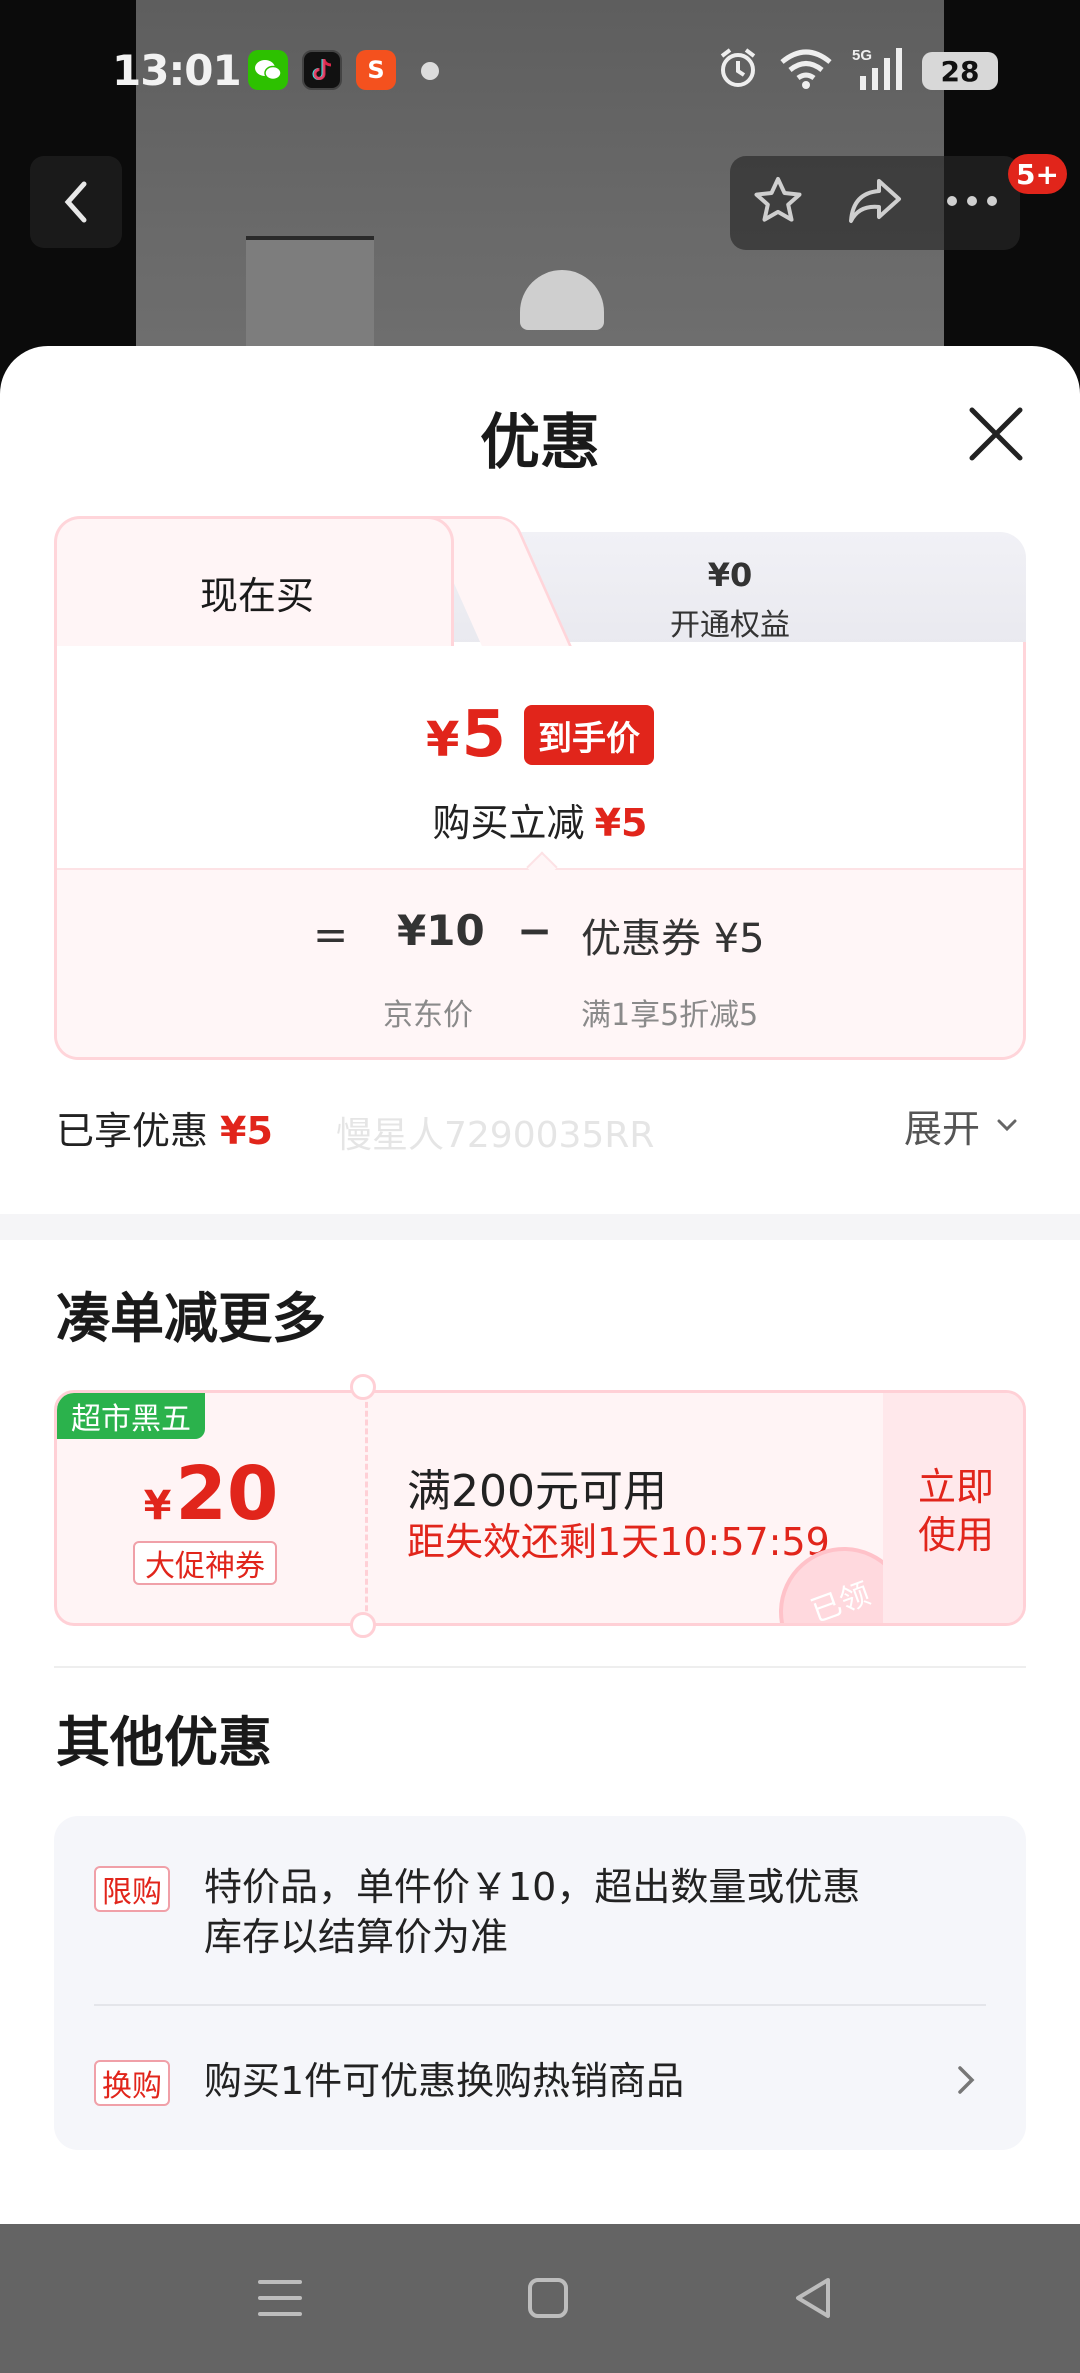  Describe the element at coordinates (132, 1131) in the screenshot. I see `enjoyed-discount-label: 已享优惠` at that location.